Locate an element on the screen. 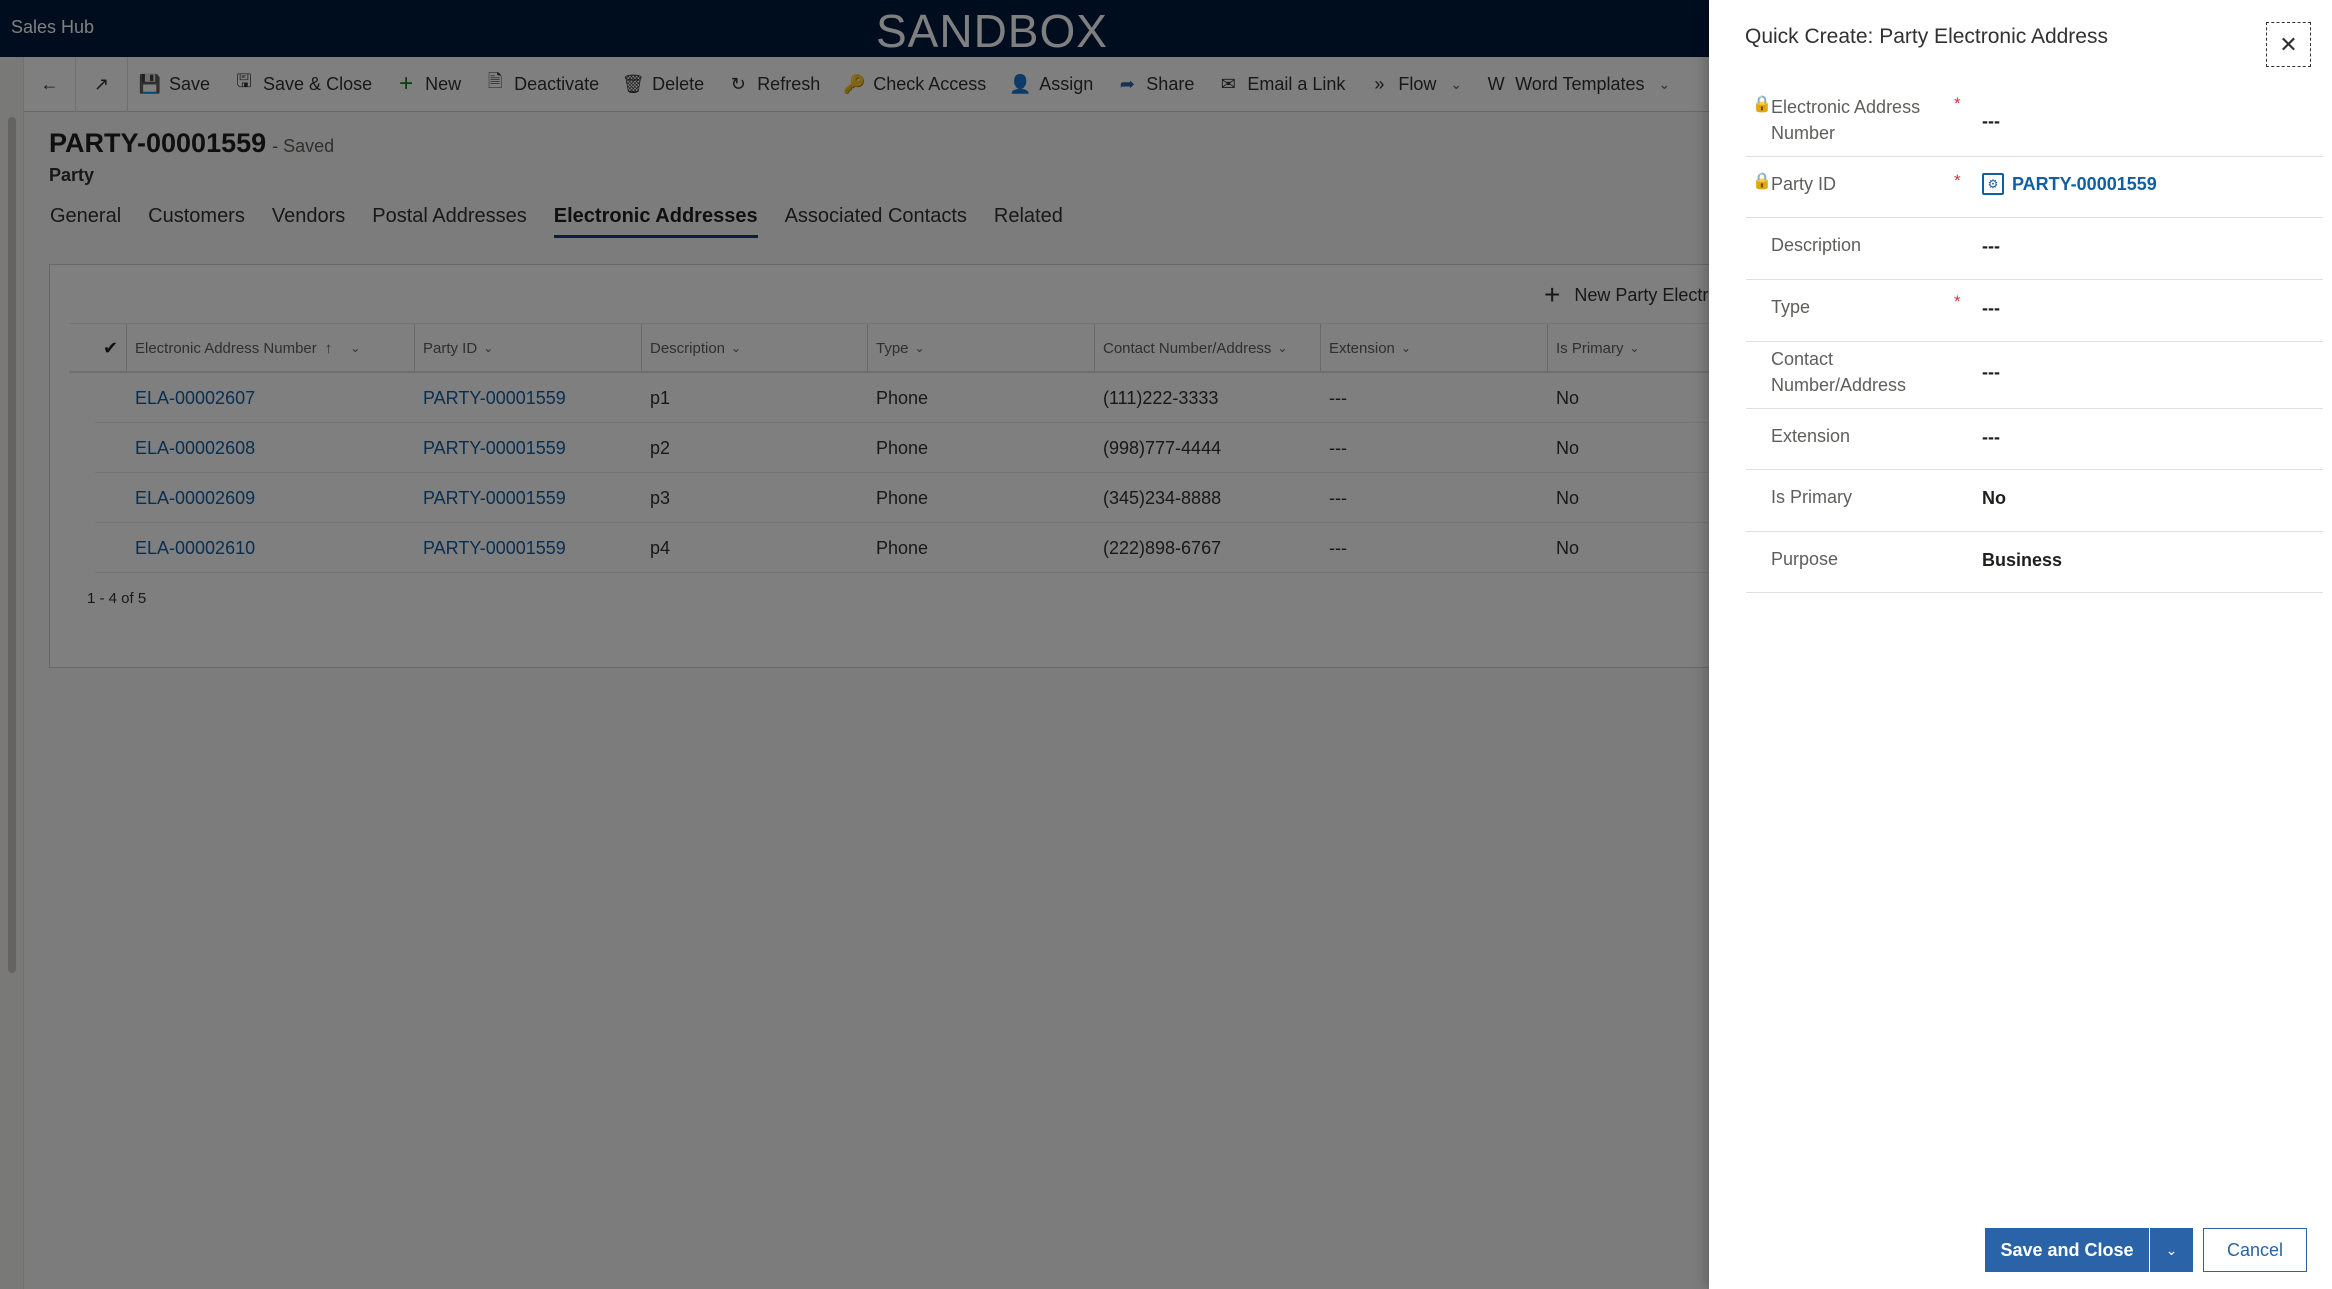  panel-footer: Save and Close ⌄ Cancel is located at coordinates (2146, 1250).